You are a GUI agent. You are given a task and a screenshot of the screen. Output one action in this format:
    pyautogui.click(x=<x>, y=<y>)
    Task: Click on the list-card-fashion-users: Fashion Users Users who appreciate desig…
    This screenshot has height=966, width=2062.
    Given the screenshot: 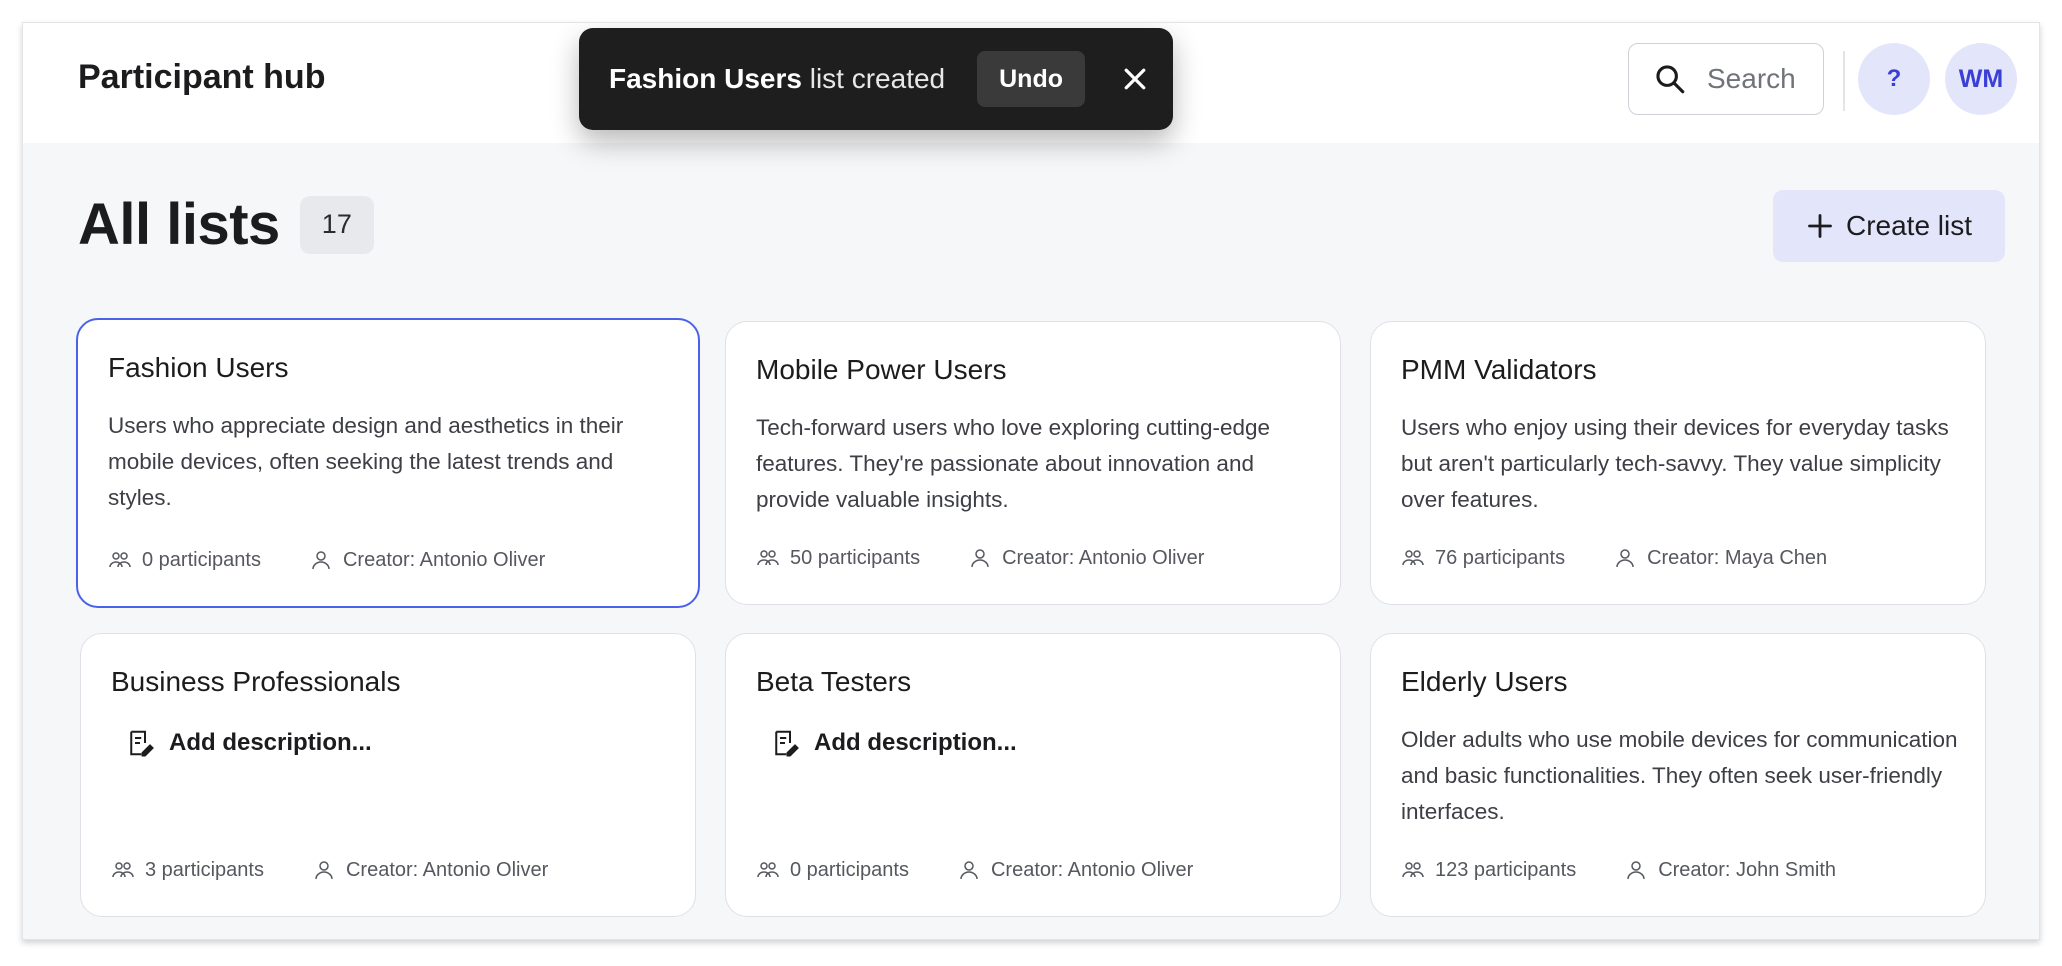 What is the action you would take?
    pyautogui.click(x=388, y=463)
    